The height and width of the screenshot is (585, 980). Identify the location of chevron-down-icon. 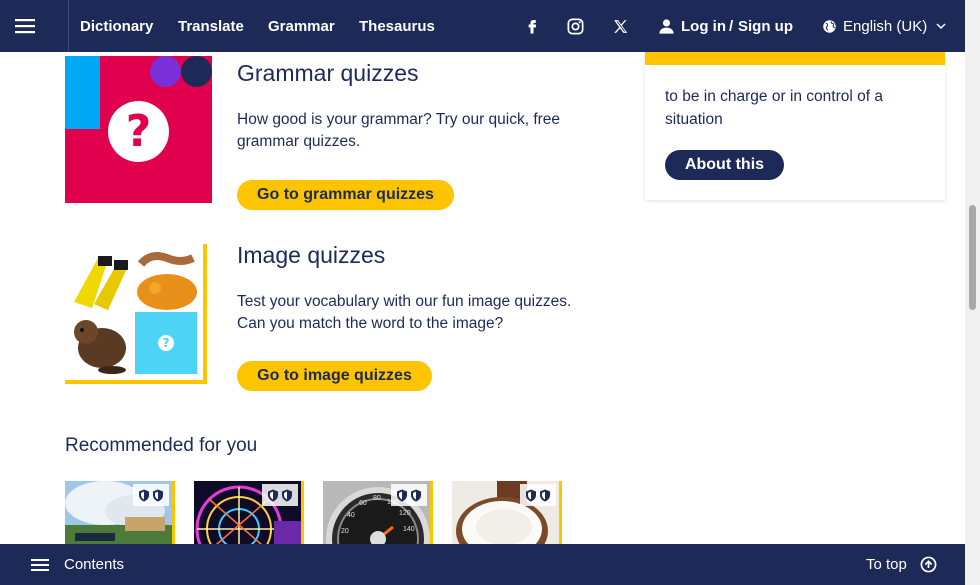
(941, 26).